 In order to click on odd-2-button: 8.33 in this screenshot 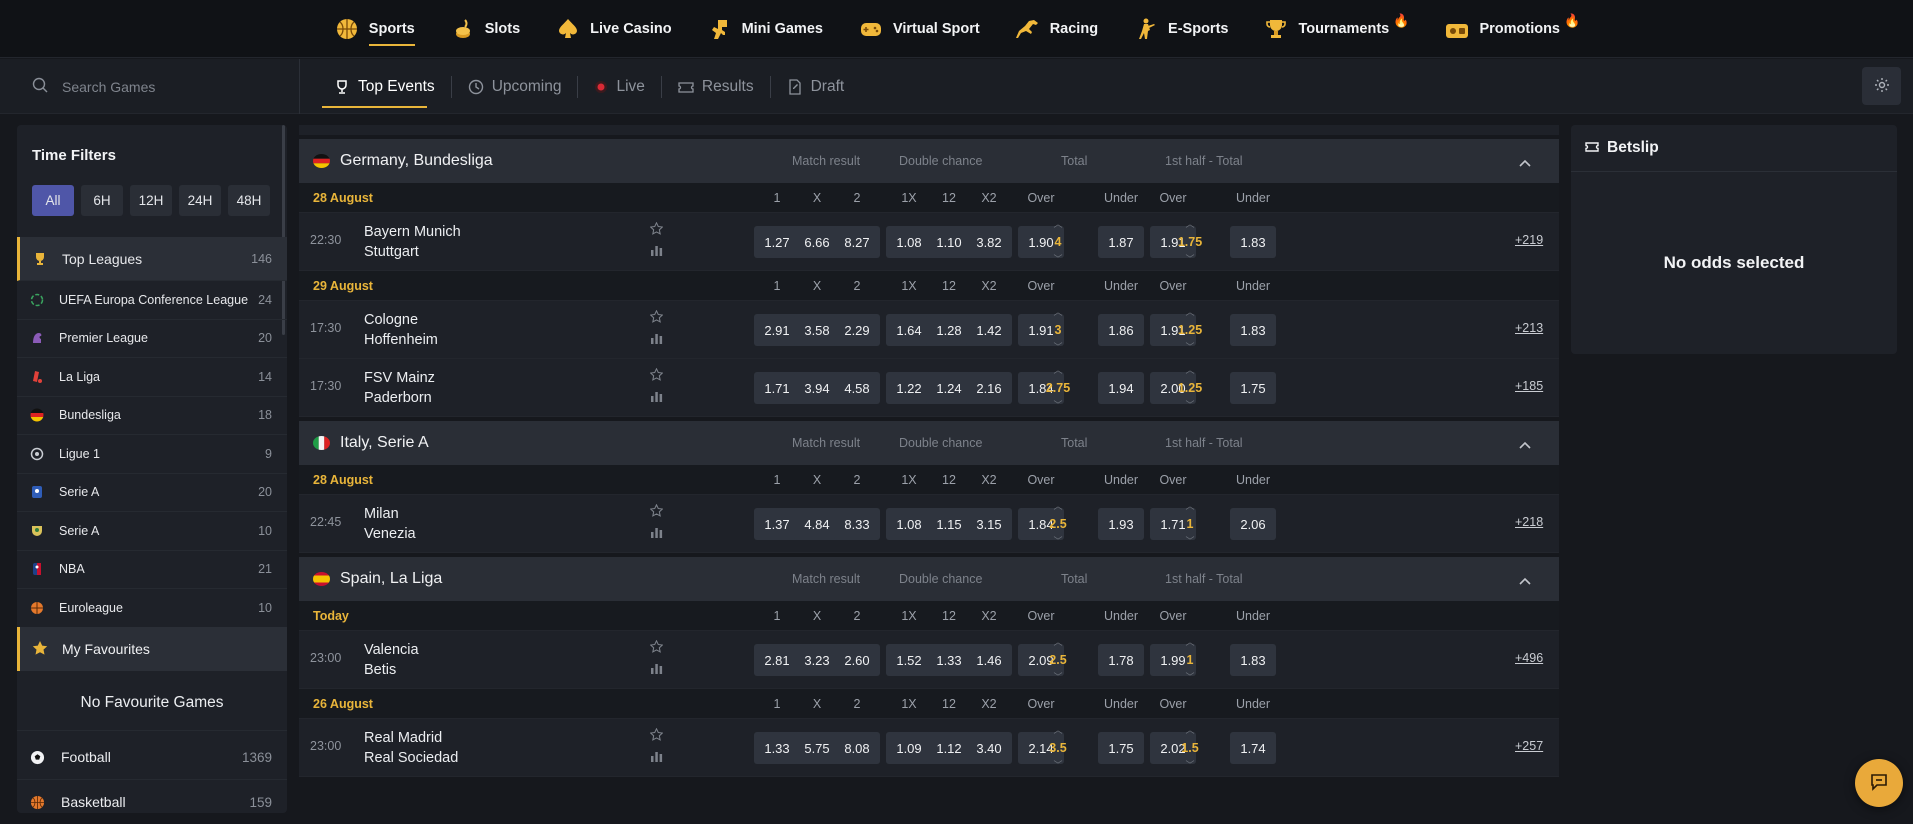, I will do `click(857, 524)`.